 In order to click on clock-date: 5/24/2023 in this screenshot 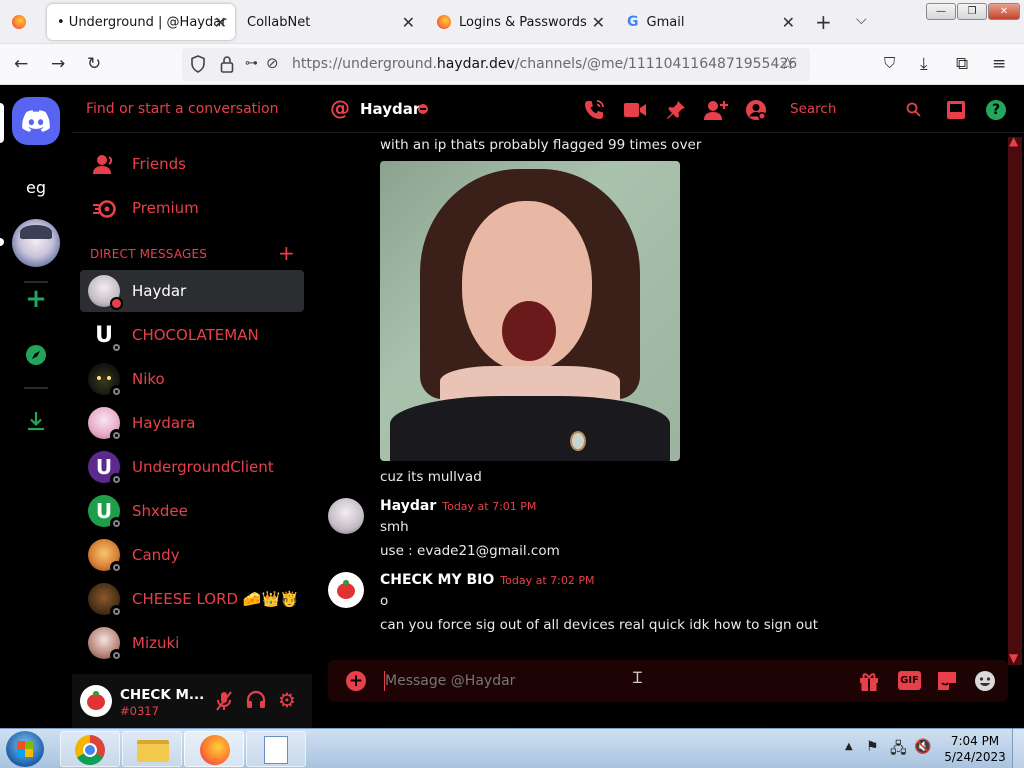, I will do `click(975, 757)`.